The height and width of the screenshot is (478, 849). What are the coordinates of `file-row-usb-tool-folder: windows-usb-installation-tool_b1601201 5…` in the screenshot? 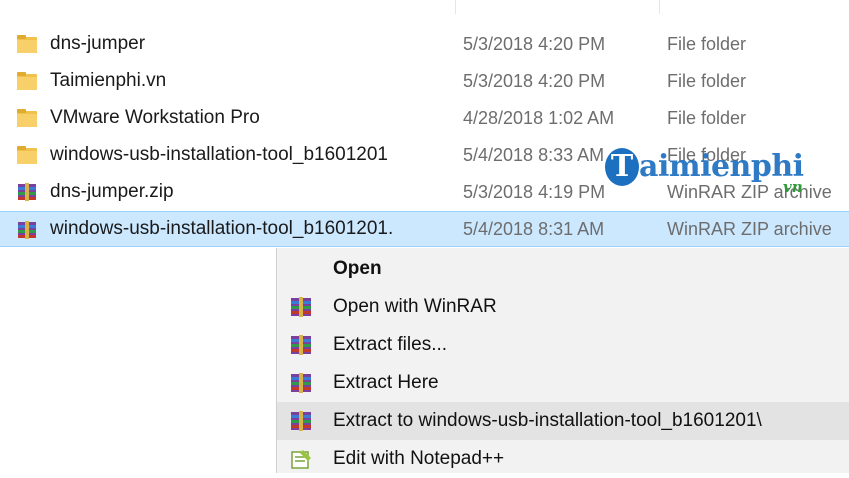 It's located at (424, 155).